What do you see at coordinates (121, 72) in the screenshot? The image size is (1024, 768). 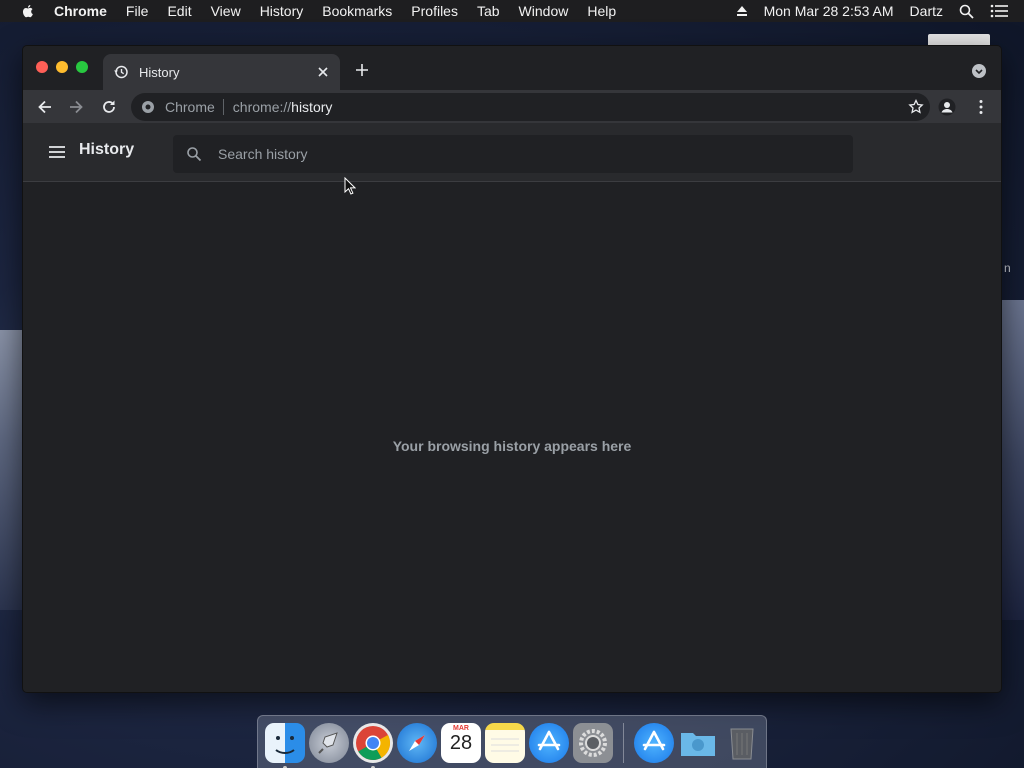 I see `history-icon` at bounding box center [121, 72].